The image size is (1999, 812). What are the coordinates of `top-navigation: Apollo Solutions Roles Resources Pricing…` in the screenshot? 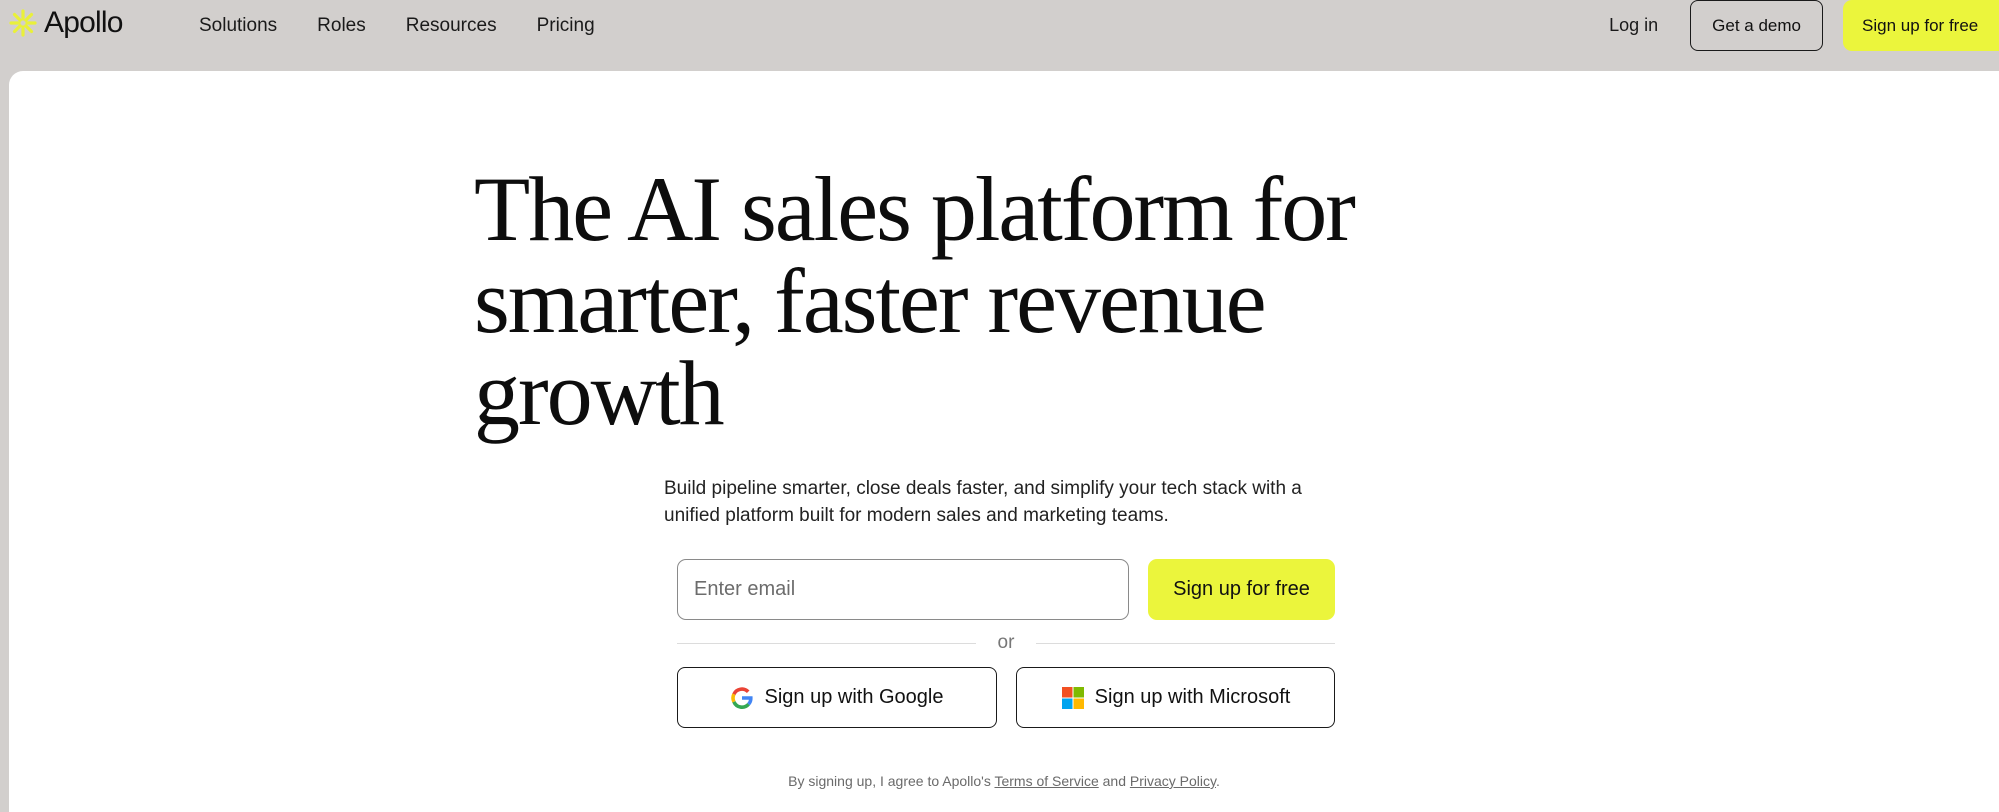 It's located at (999, 30).